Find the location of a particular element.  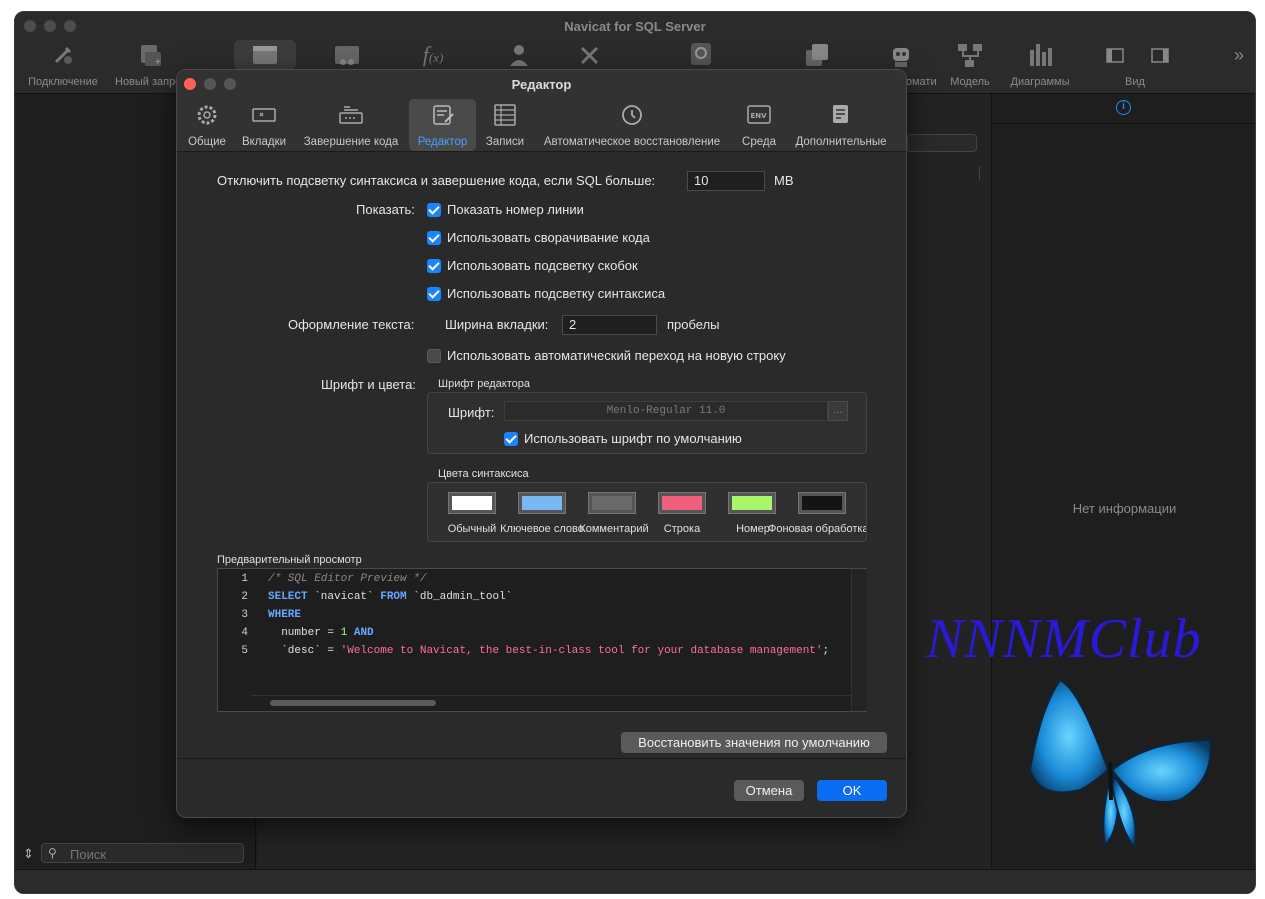

code-token: AND is located at coordinates (363, 633).